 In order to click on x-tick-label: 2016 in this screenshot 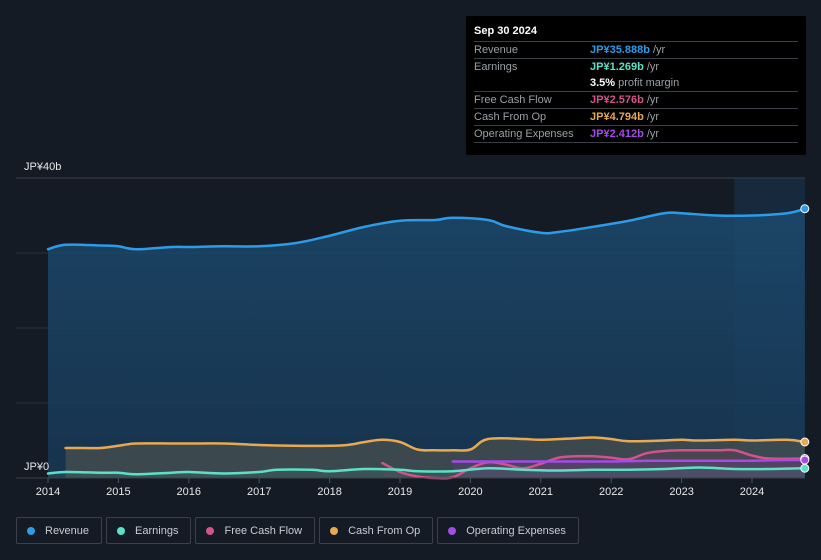, I will do `click(189, 492)`.